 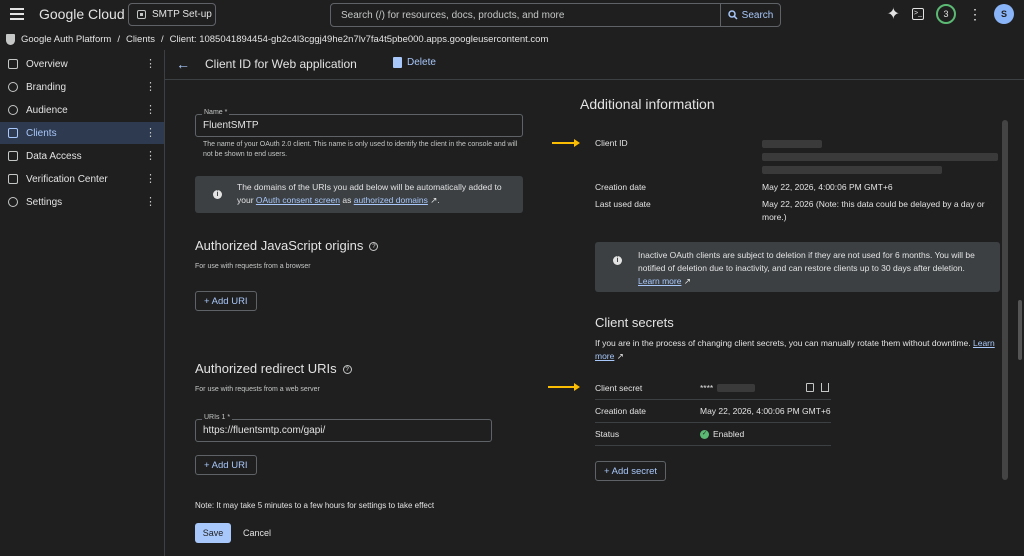 I want to click on table-row: Client secret ****, so click(x=713, y=388).